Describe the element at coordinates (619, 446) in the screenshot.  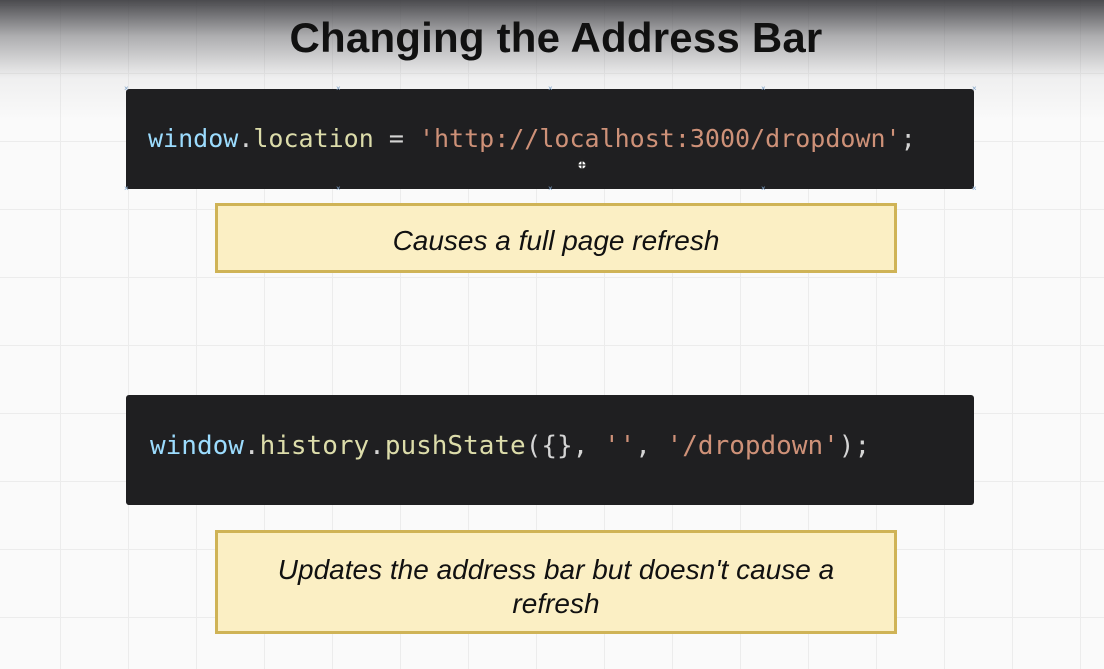
I see `code-token: ''` at that location.